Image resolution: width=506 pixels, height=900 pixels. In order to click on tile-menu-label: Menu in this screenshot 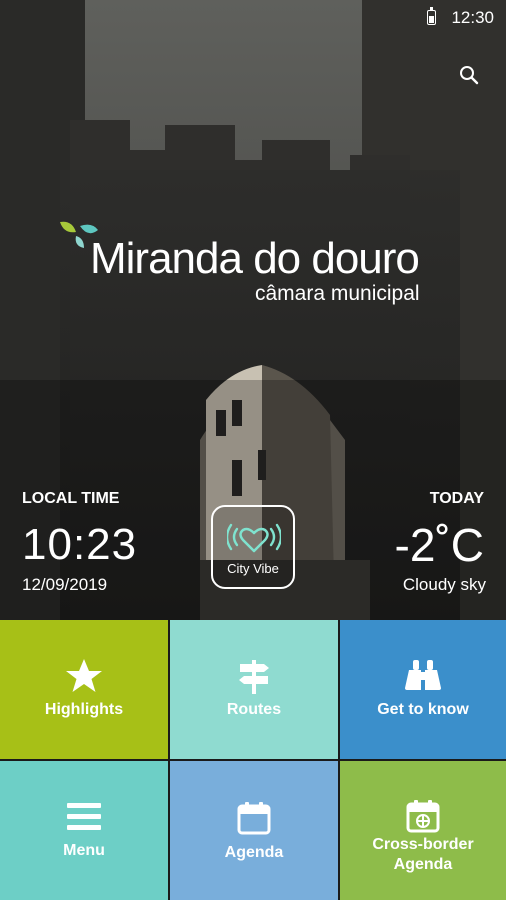, I will do `click(84, 850)`.